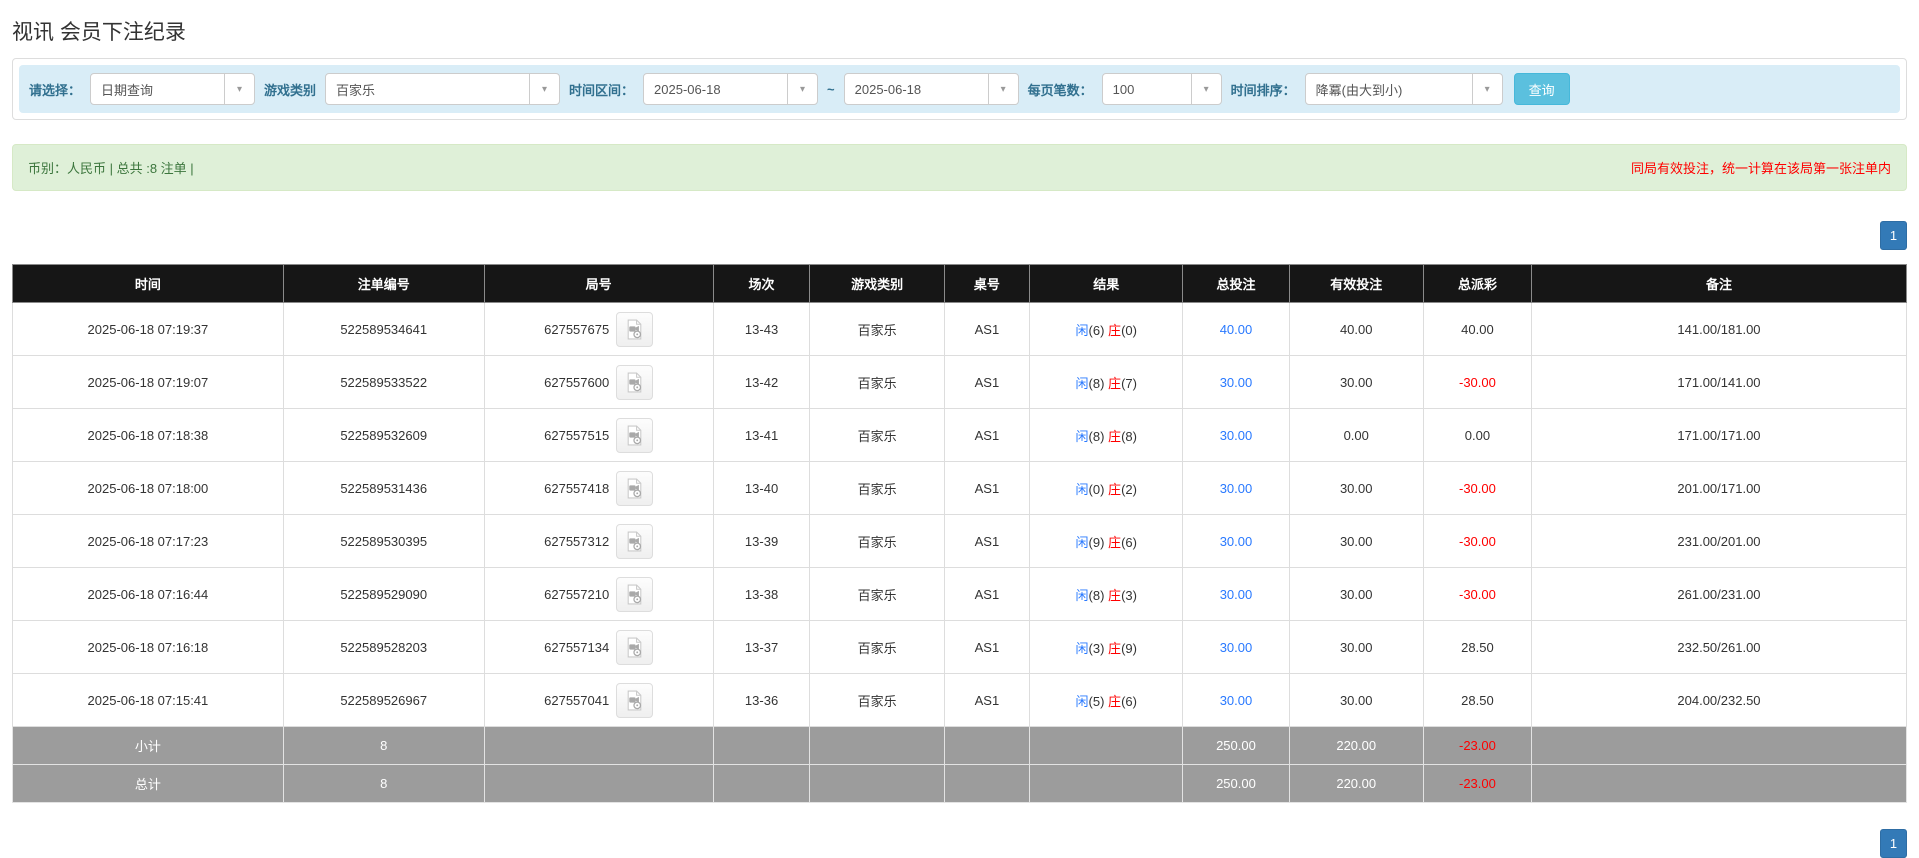 The height and width of the screenshot is (858, 1919). I want to click on search-button: 查询, so click(1541, 89).